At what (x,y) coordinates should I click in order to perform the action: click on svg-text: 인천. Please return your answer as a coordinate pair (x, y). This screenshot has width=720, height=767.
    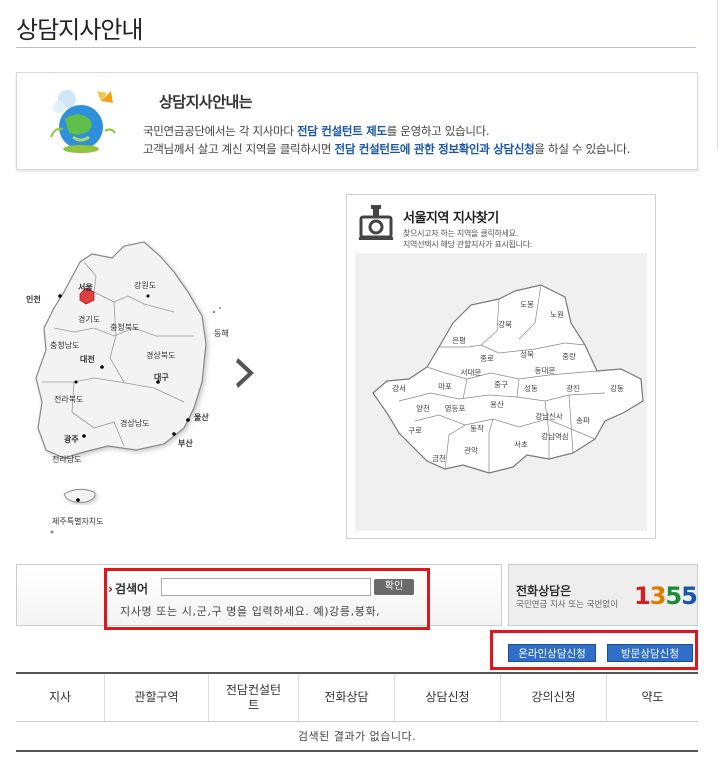
    Looking at the image, I should click on (33, 299).